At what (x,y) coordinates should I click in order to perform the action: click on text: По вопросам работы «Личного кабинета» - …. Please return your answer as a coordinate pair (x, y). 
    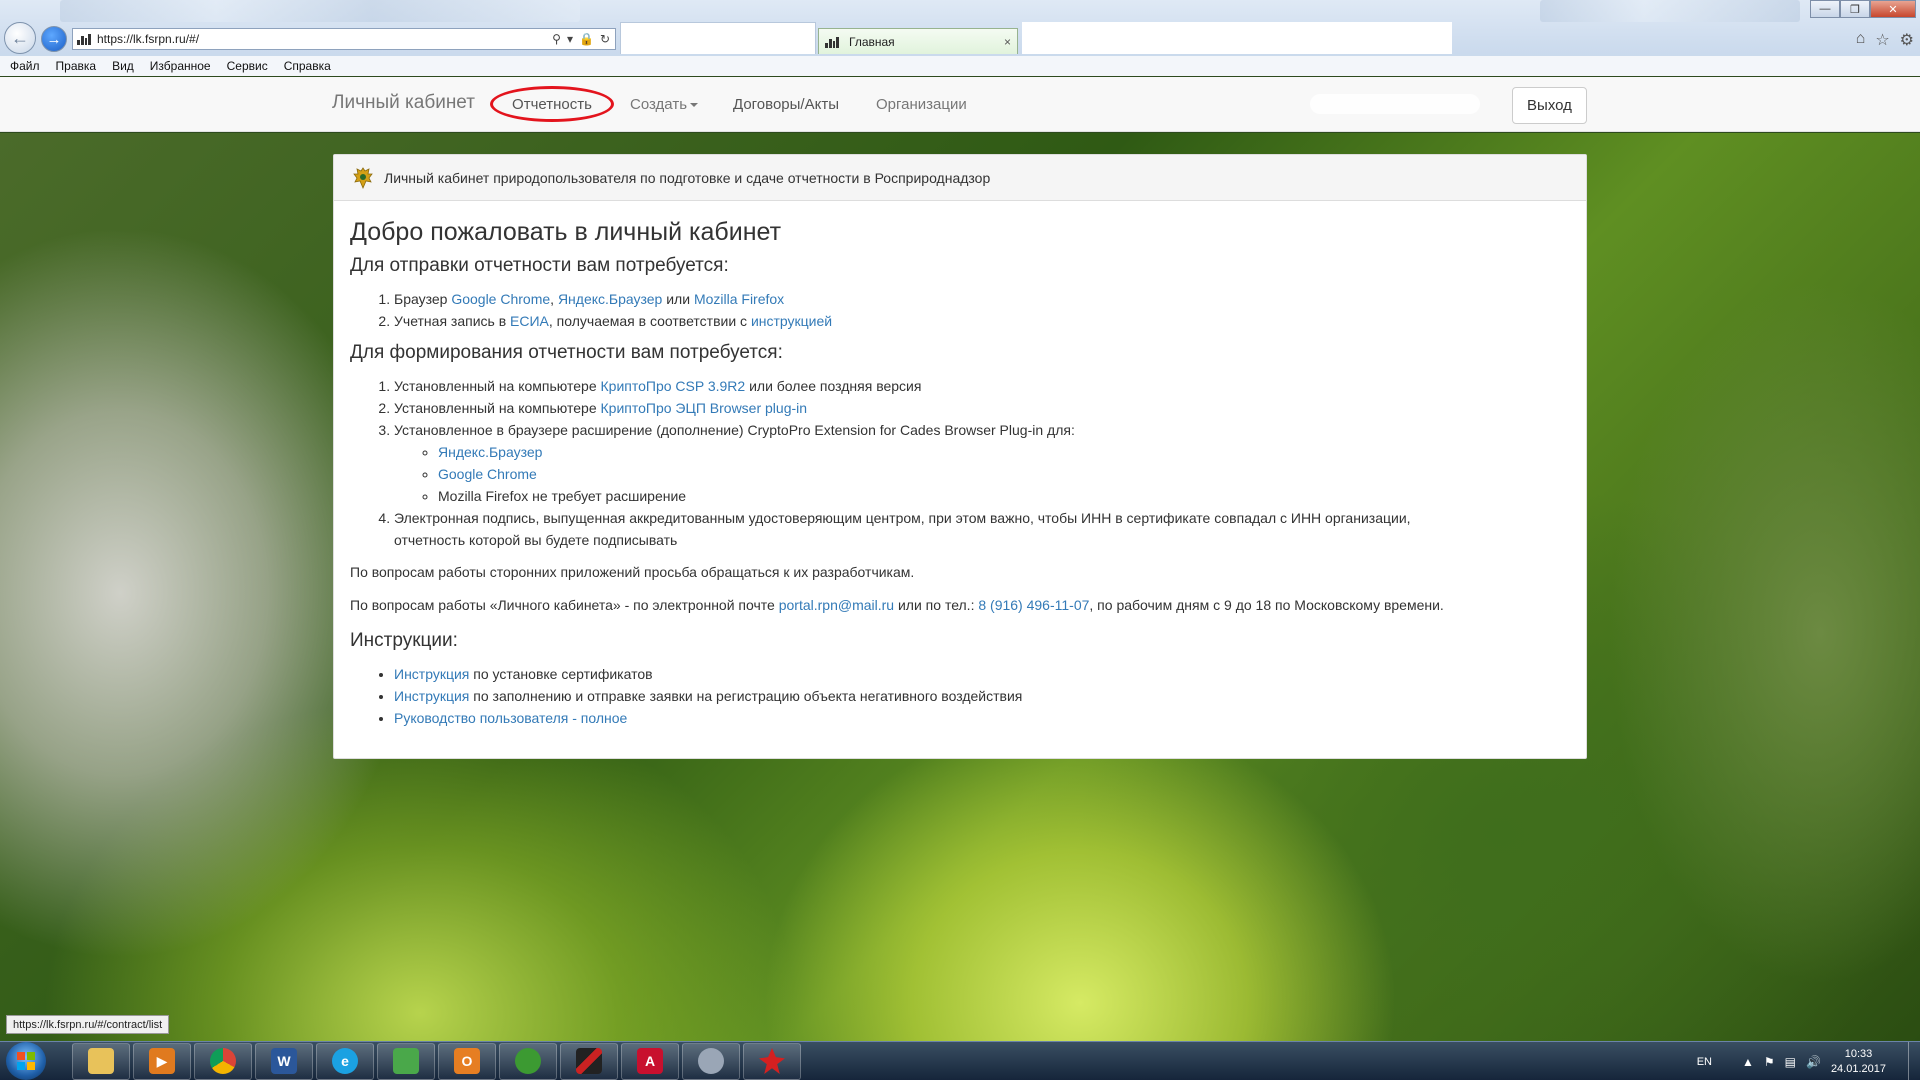
    Looking at the image, I should click on (564, 605).